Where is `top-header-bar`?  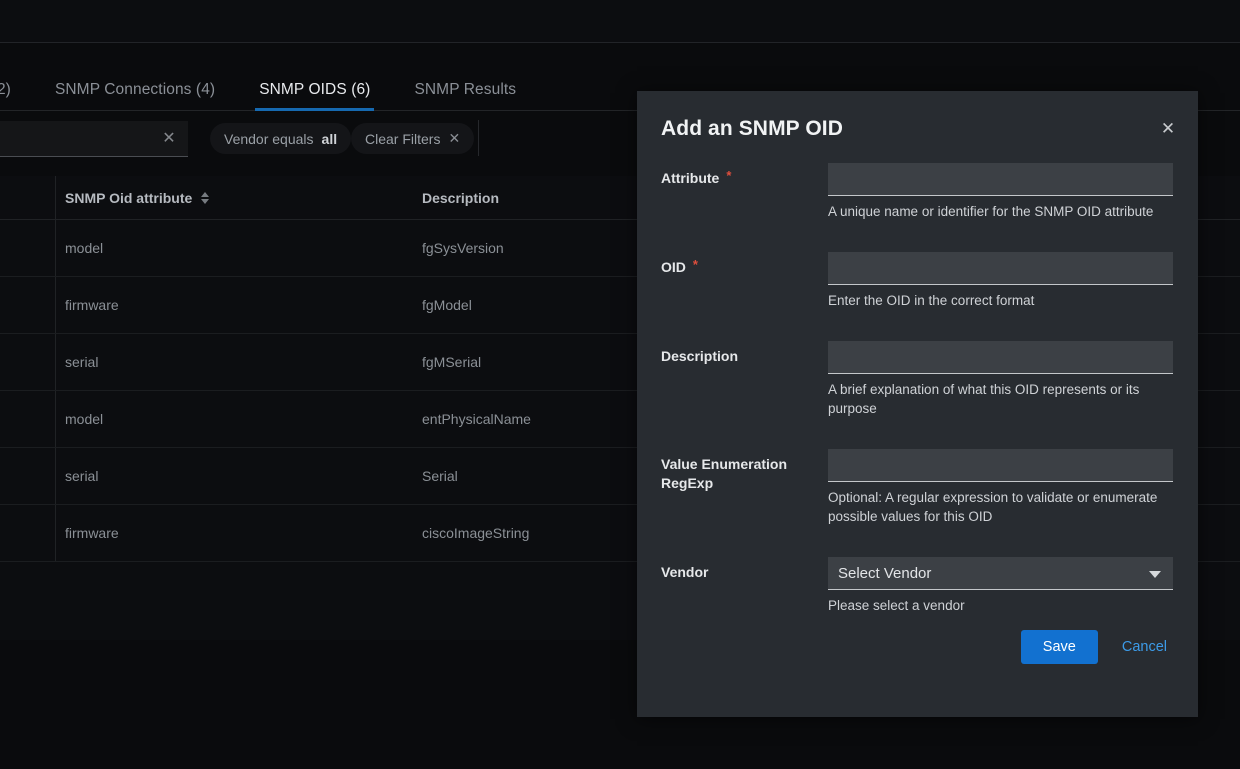
top-header-bar is located at coordinates (620, 21).